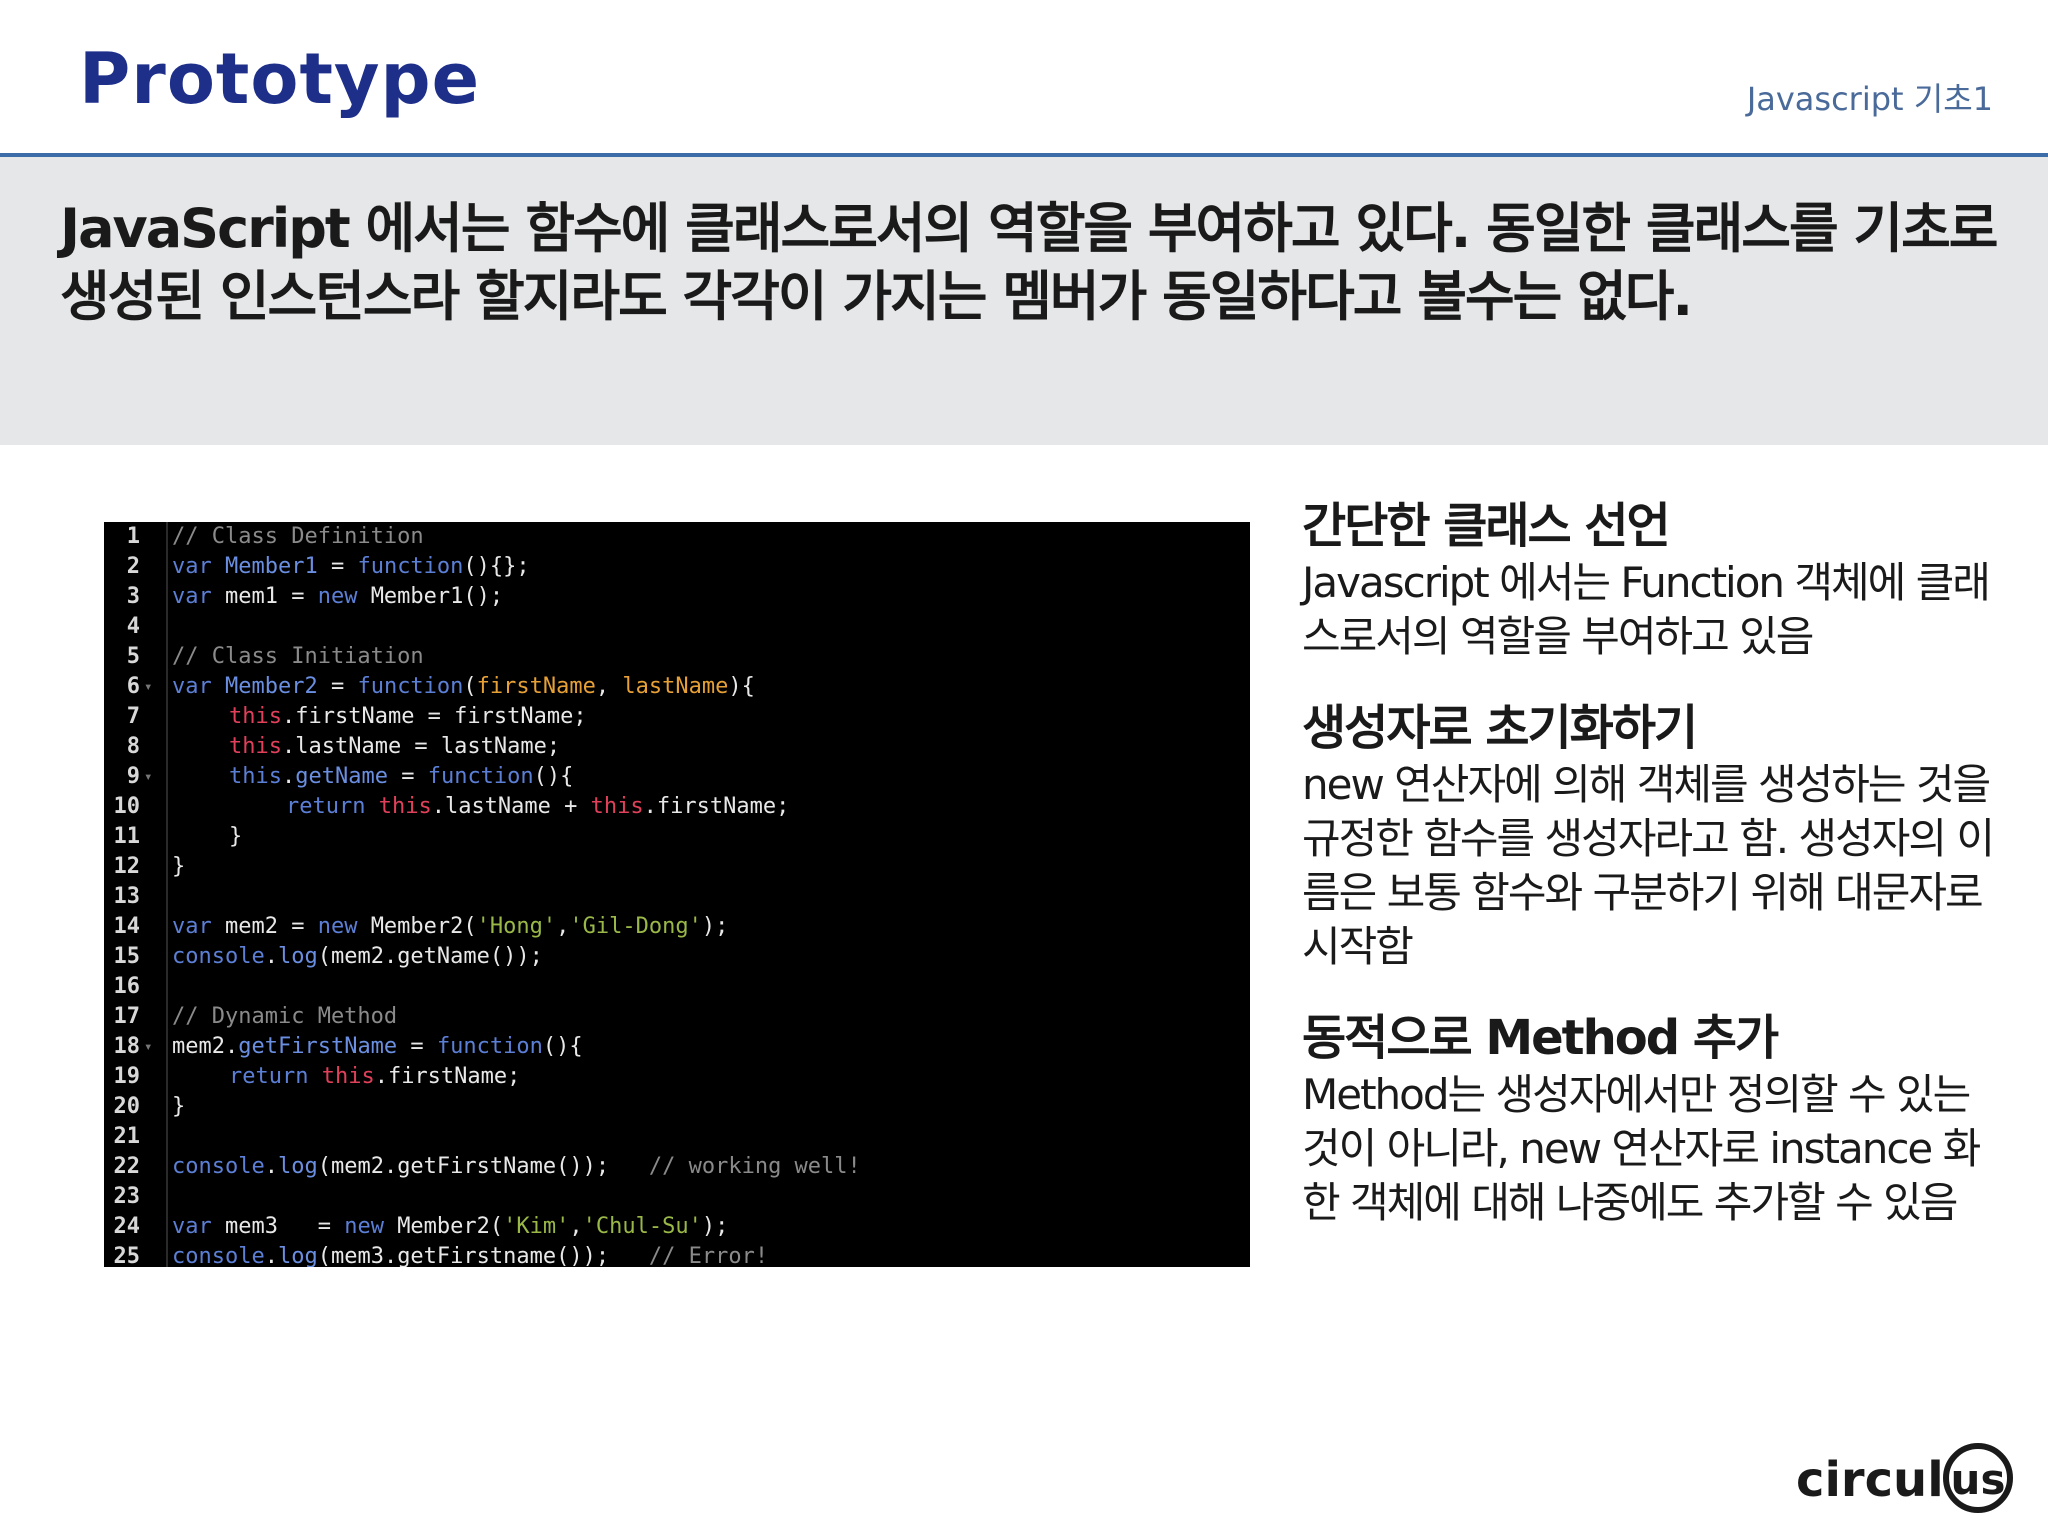  I want to click on line-number: 25, so click(127, 1255).